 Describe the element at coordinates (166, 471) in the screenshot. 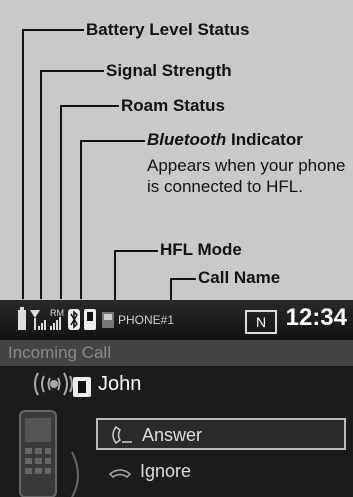

I see `ignore-label: Ignore` at that location.